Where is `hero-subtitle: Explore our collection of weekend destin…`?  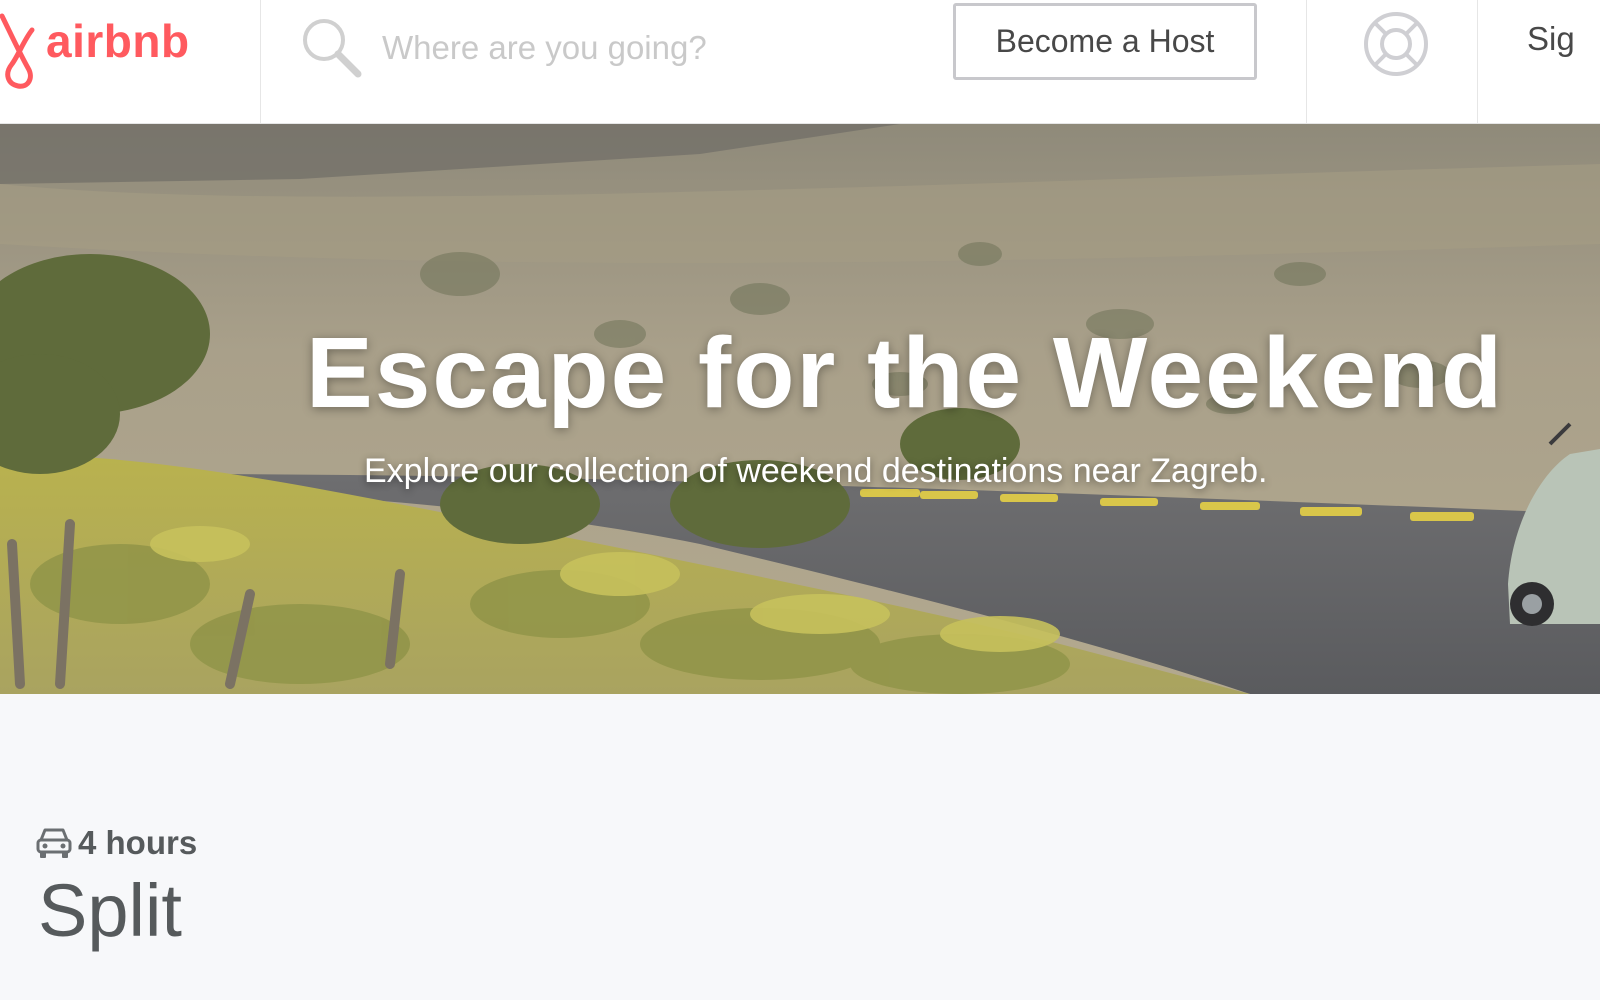 hero-subtitle: Explore our collection of weekend destin… is located at coordinates (816, 471).